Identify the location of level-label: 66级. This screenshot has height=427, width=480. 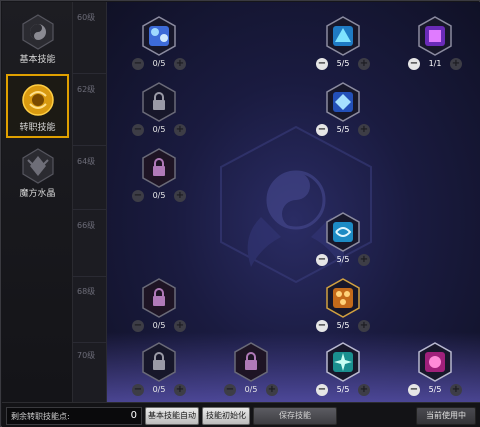
(86, 225).